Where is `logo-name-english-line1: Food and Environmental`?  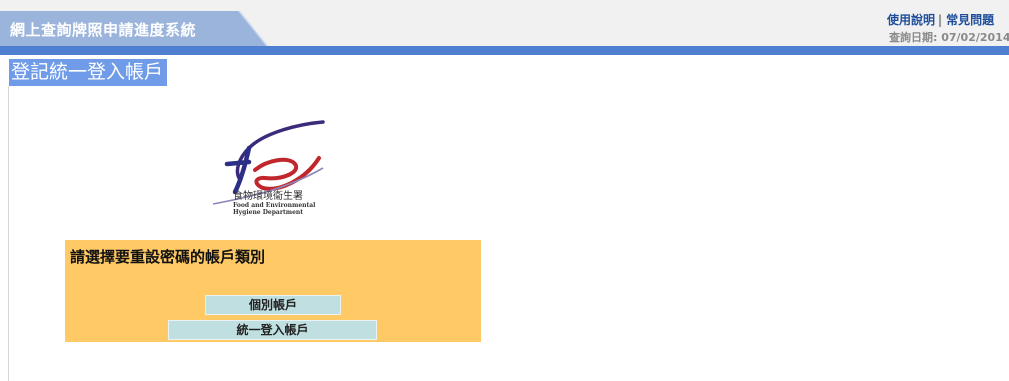
logo-name-english-line1: Food and Environmental is located at coordinates (274, 205).